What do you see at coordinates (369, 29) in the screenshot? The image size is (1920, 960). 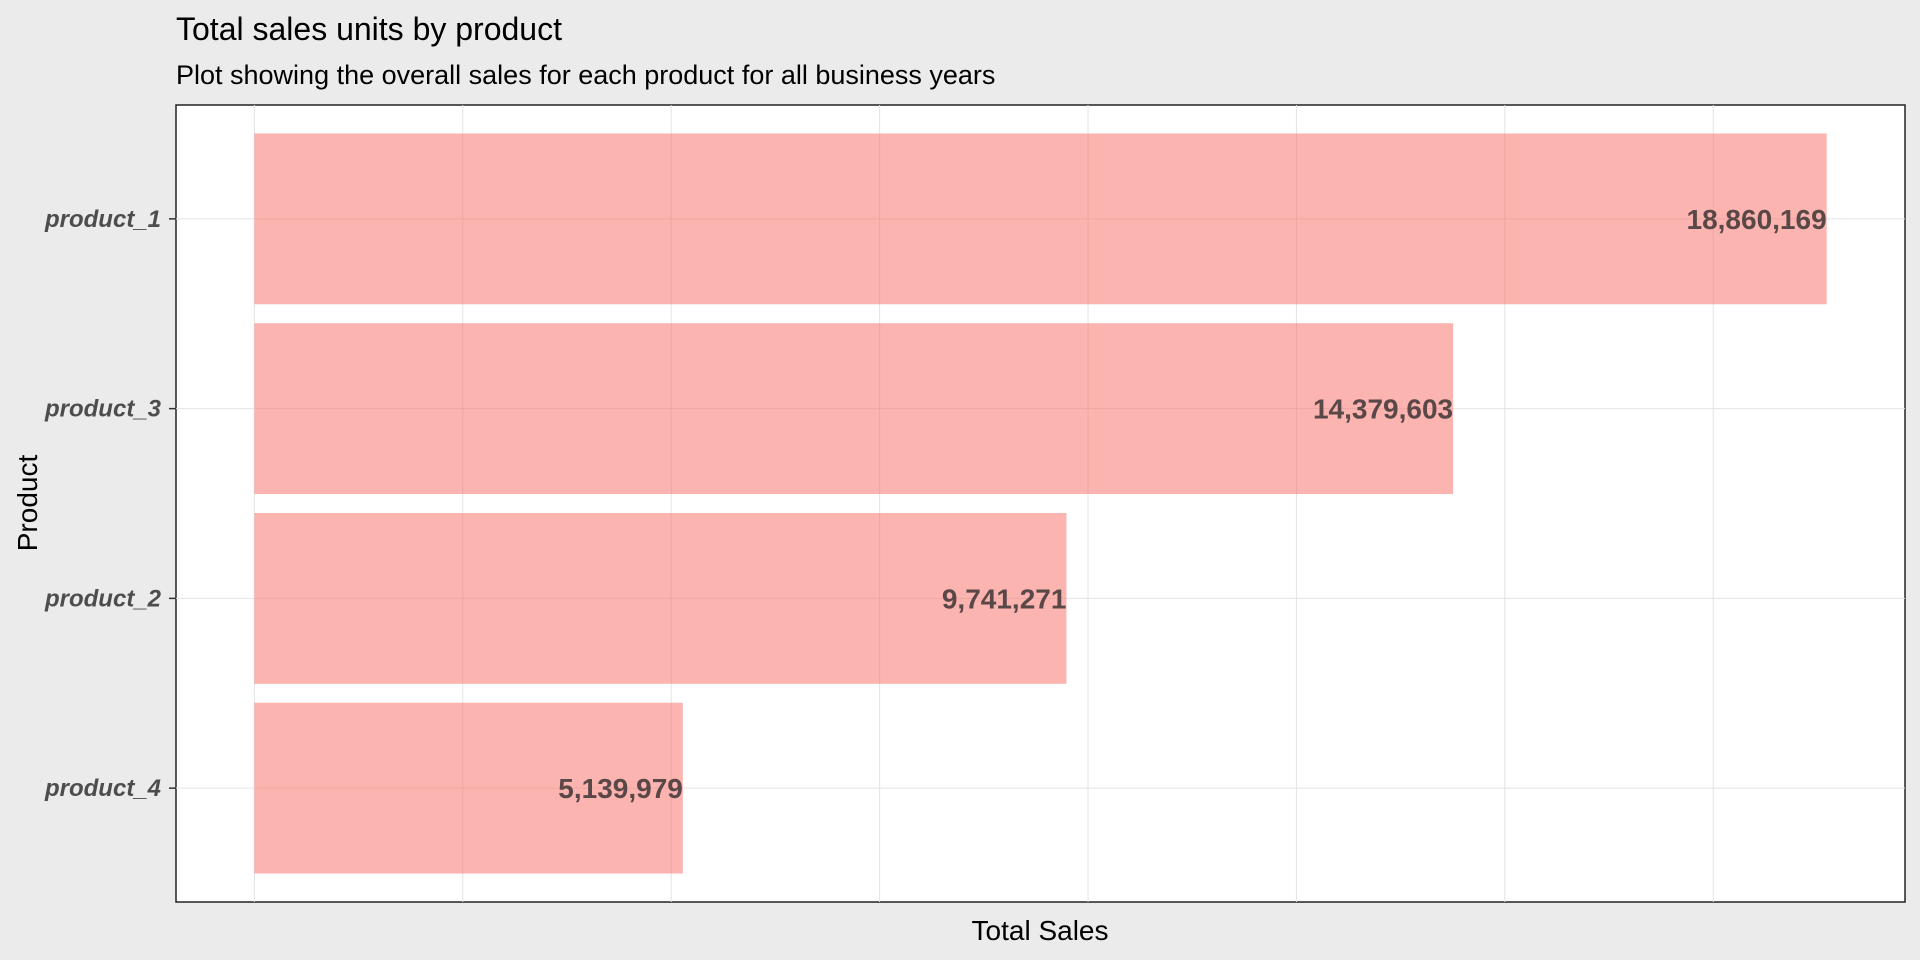 I see `chart-title: Total sales units by product` at bounding box center [369, 29].